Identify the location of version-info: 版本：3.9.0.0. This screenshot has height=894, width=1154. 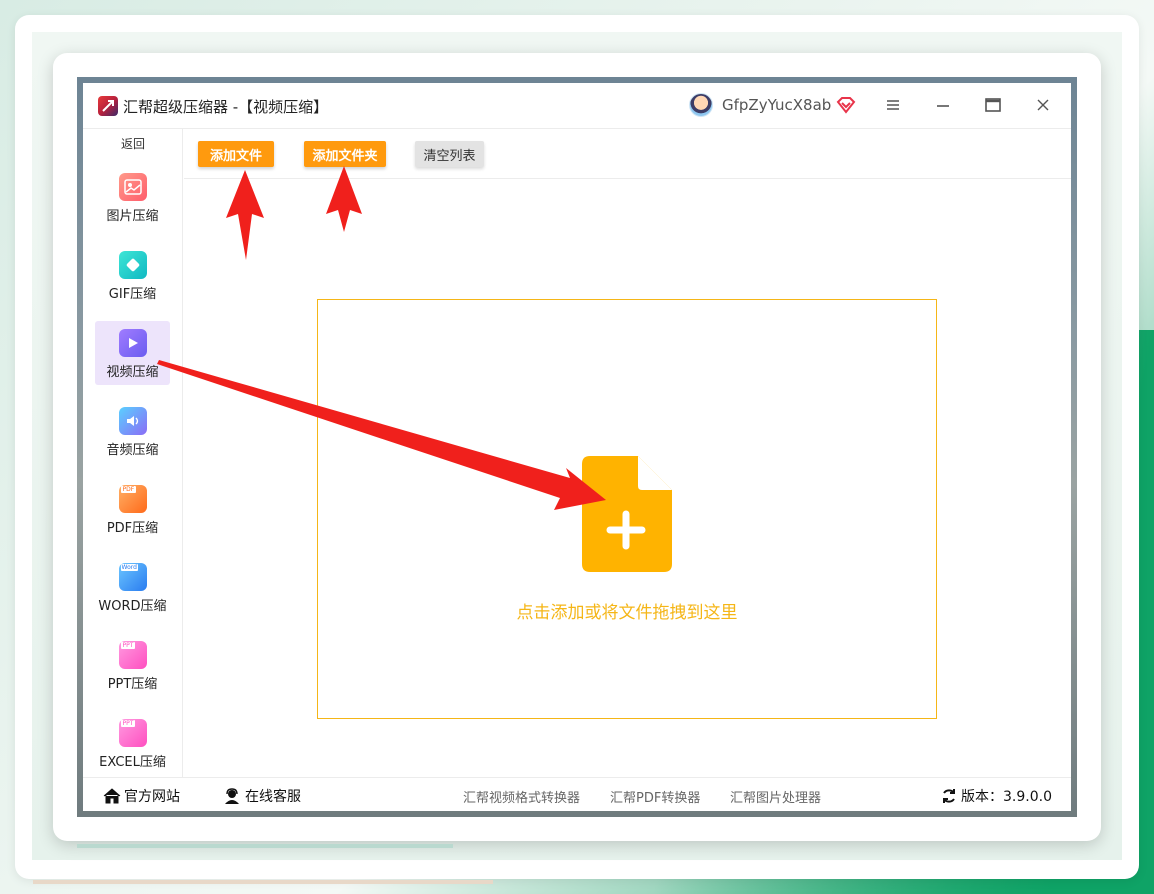
(996, 796).